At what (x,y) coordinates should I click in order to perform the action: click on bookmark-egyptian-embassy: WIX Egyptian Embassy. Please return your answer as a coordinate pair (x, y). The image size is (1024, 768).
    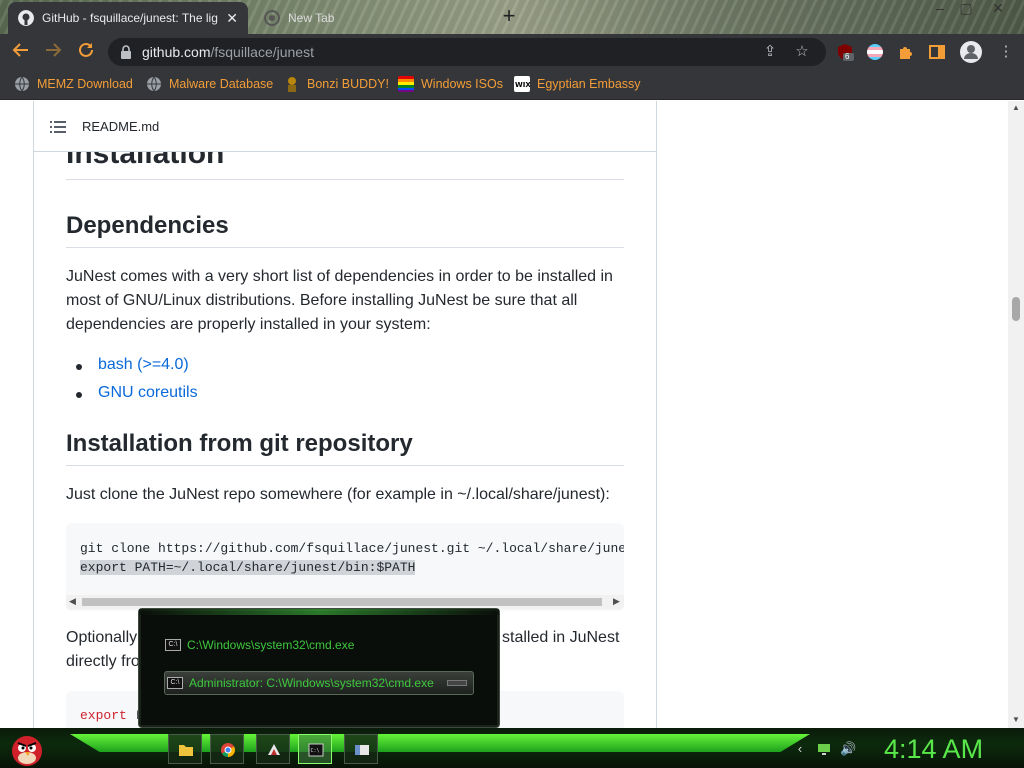
    Looking at the image, I should click on (577, 84).